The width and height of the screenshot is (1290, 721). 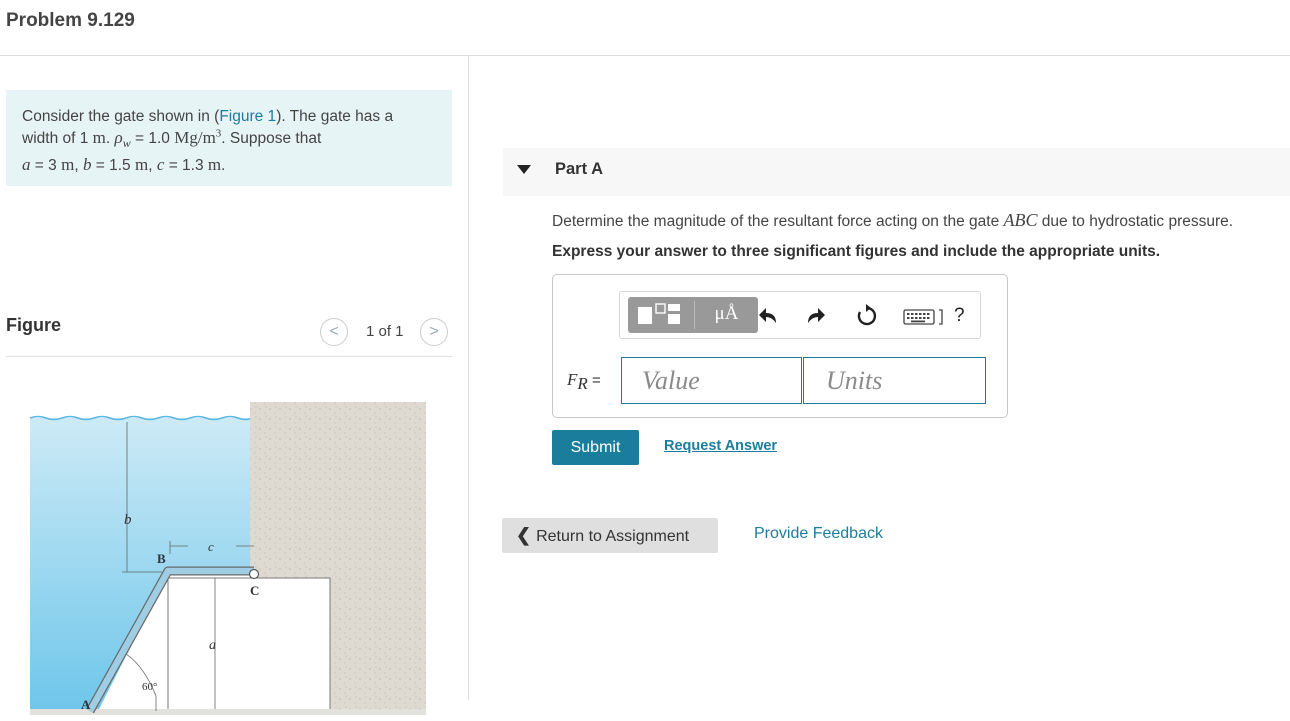 I want to click on period: ., so click(x=223, y=166).